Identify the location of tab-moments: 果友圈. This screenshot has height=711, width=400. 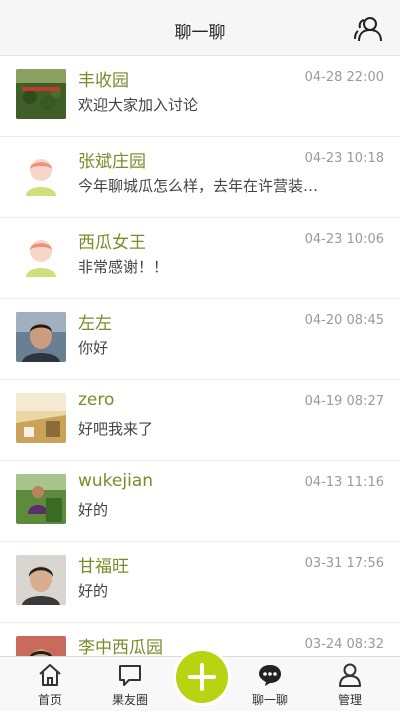
(130, 684).